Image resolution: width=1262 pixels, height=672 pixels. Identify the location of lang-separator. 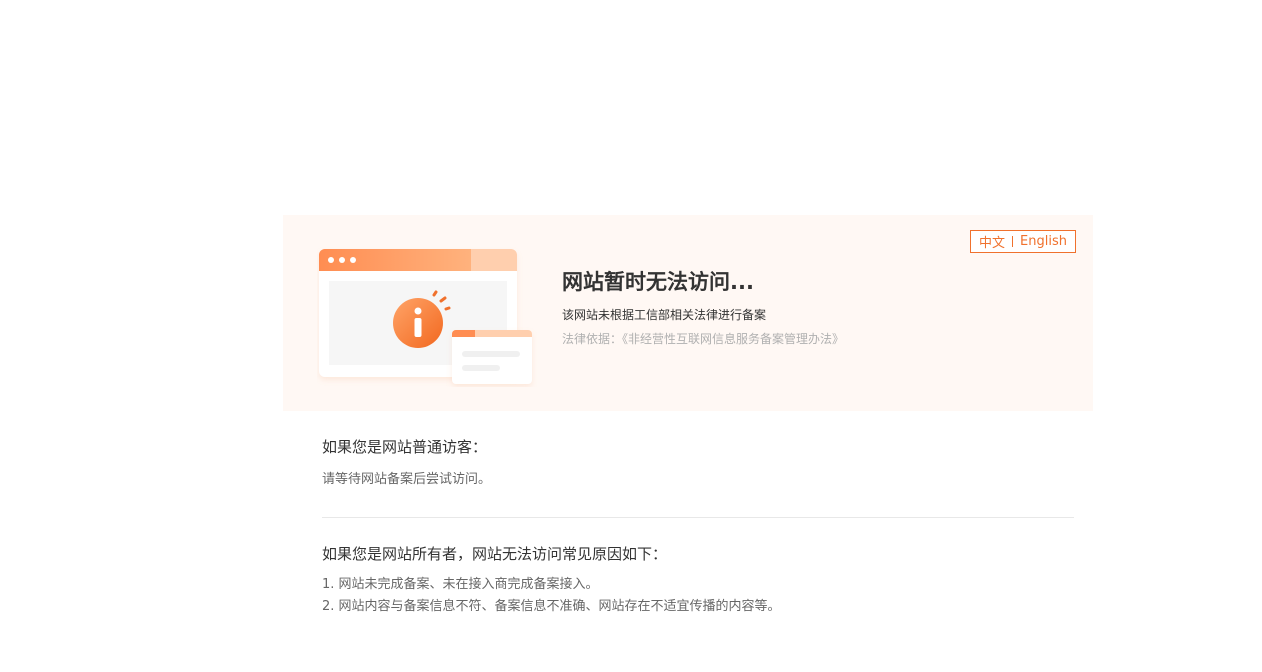
(1013, 241).